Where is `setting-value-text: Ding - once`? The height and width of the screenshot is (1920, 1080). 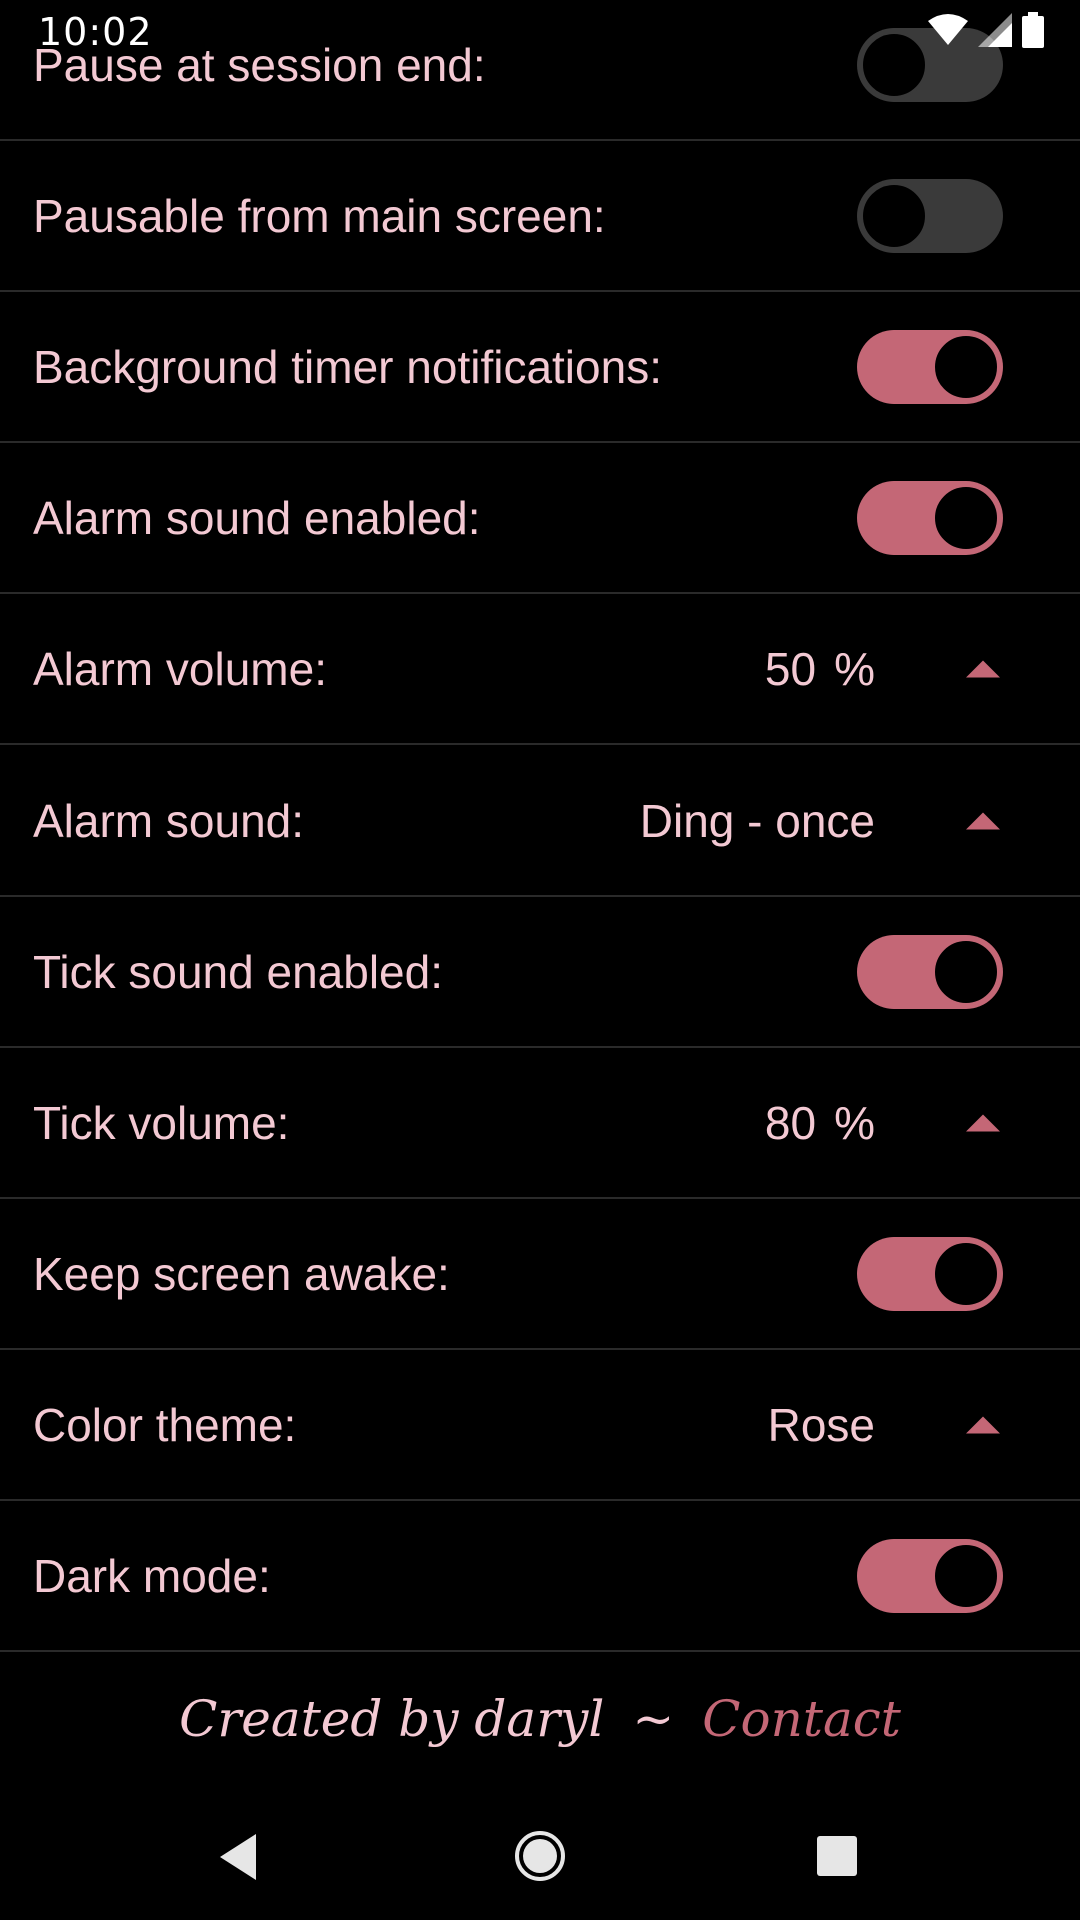 setting-value-text: Ding - once is located at coordinates (757, 820).